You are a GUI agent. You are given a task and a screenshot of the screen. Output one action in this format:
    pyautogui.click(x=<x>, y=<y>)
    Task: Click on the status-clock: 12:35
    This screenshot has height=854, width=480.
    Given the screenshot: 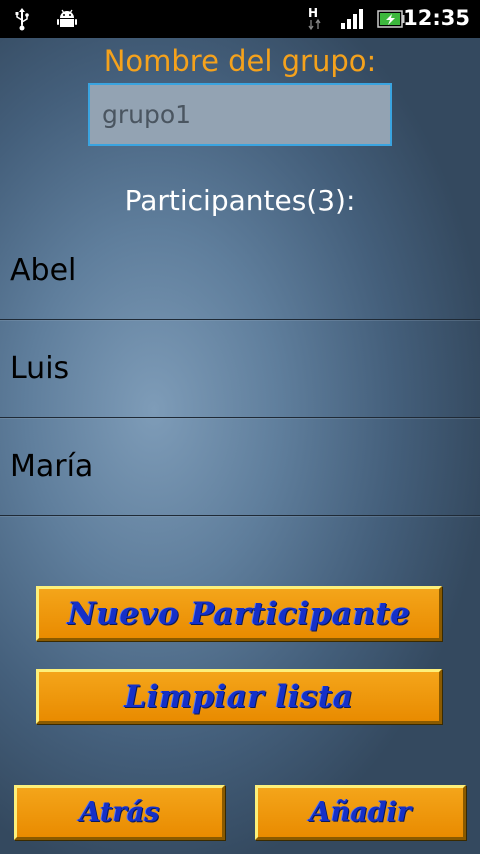 What is the action you would take?
    pyautogui.click(x=436, y=18)
    